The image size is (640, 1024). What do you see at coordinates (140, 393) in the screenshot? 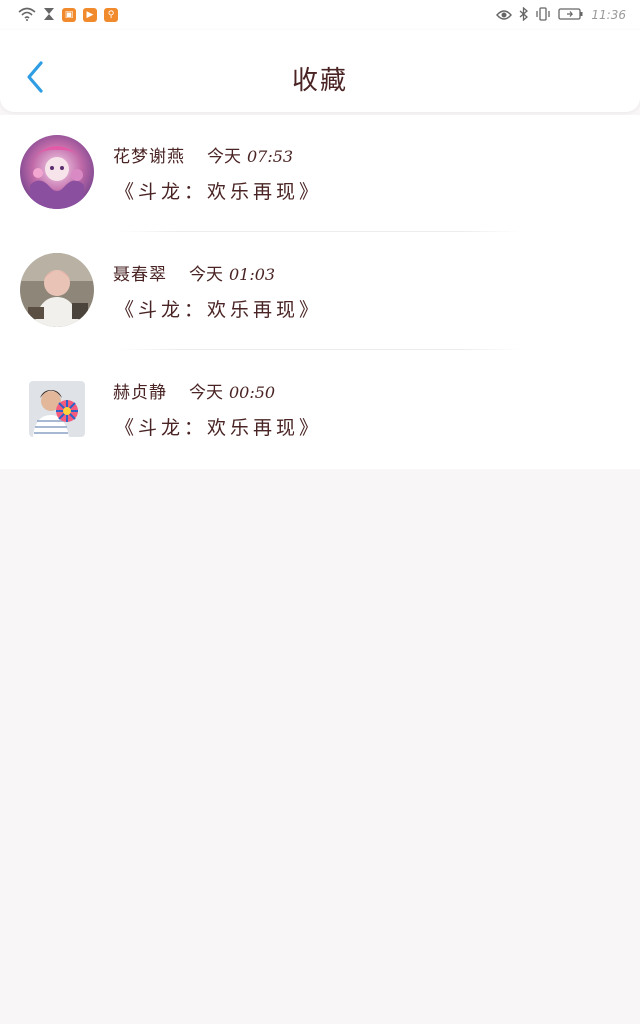
I see `author-name: 赫贞静` at bounding box center [140, 393].